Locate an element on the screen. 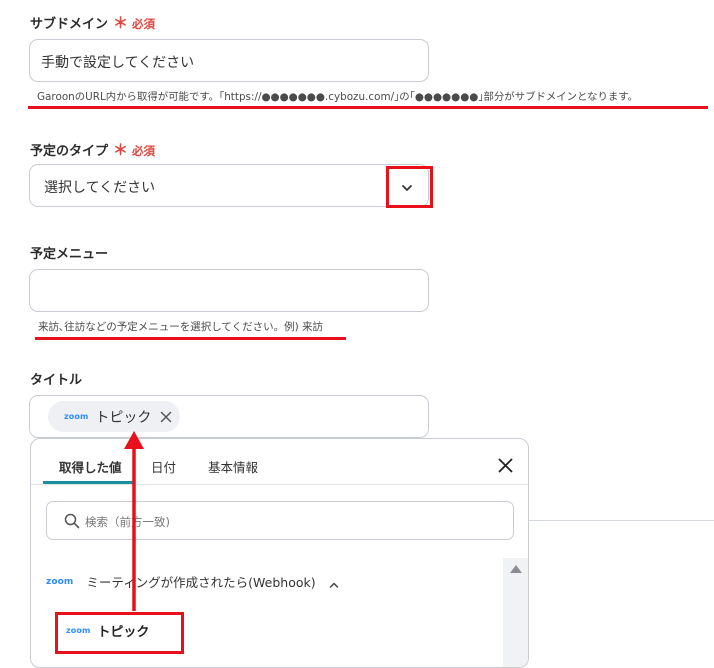 Image resolution: width=714 pixels, height=668 pixels. schedule-menu-label: 予定メニュー is located at coordinates (69, 254).